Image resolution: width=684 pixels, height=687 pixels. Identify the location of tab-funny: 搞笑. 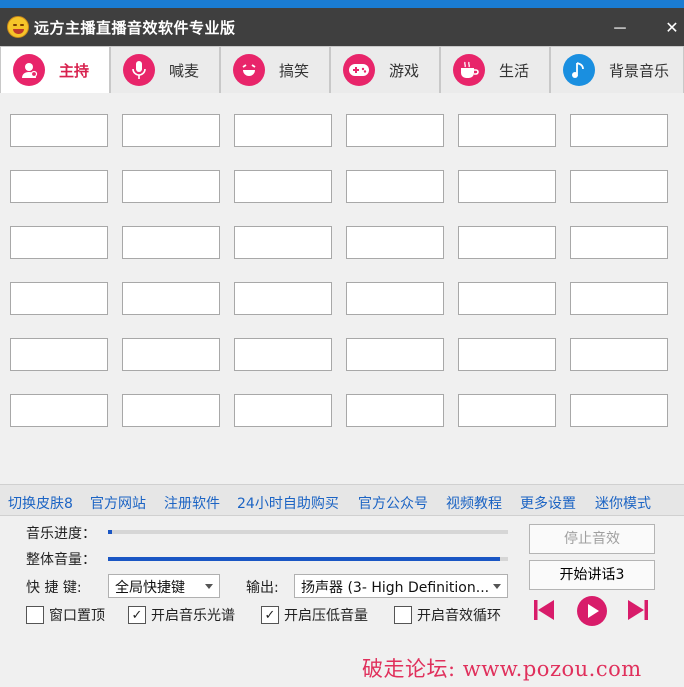
(275, 70).